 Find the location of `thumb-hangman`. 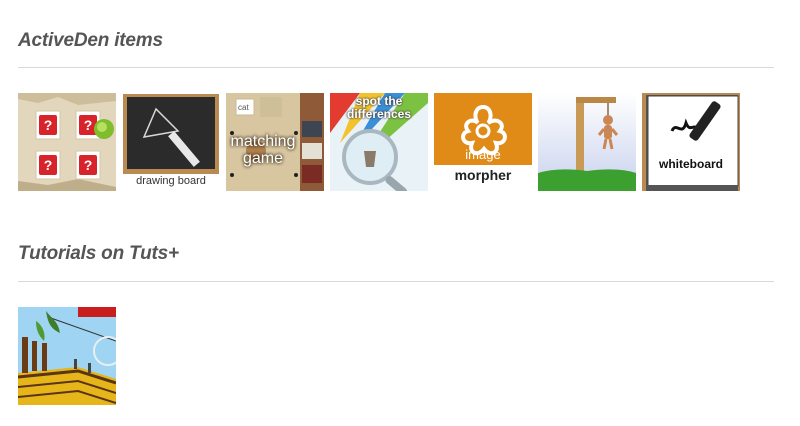

thumb-hangman is located at coordinates (587, 142).